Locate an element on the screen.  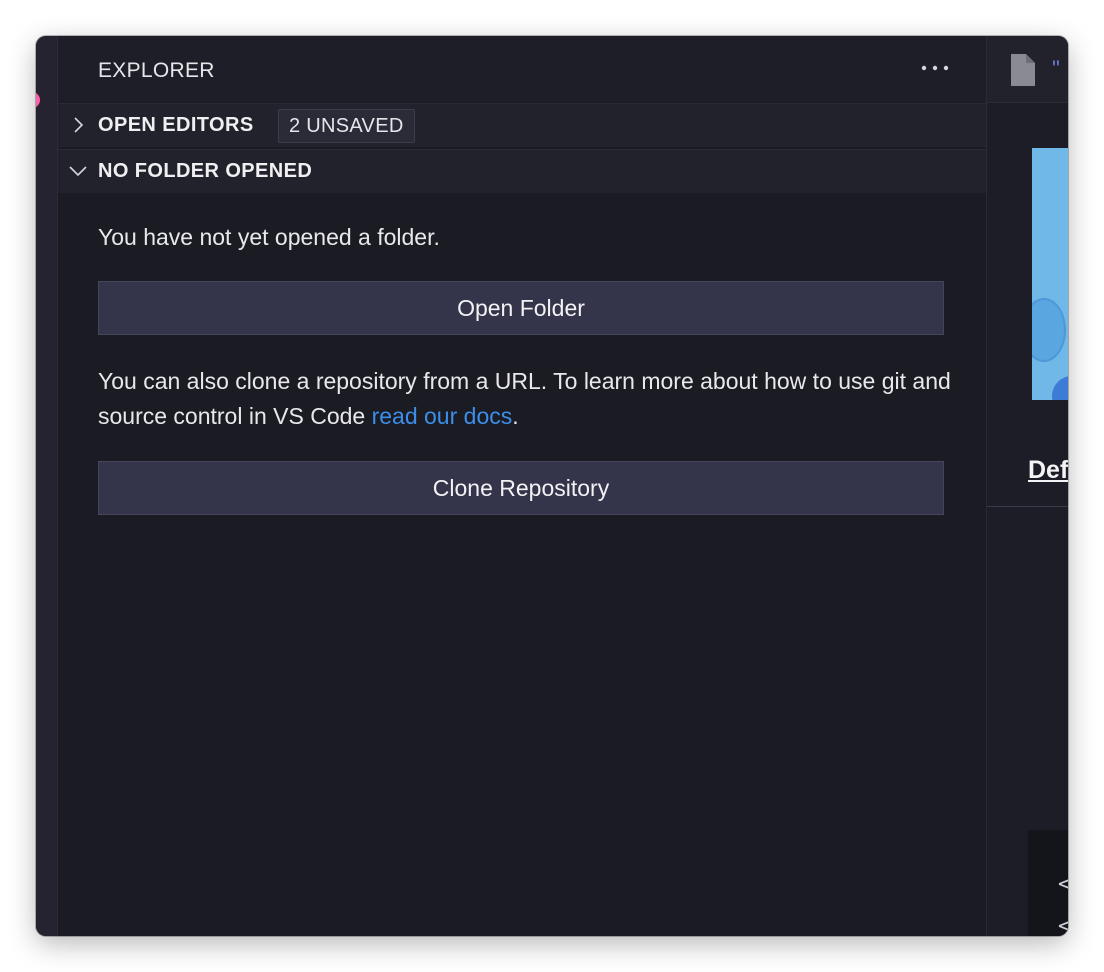
editor-heading: Def is located at coordinates (1048, 470).